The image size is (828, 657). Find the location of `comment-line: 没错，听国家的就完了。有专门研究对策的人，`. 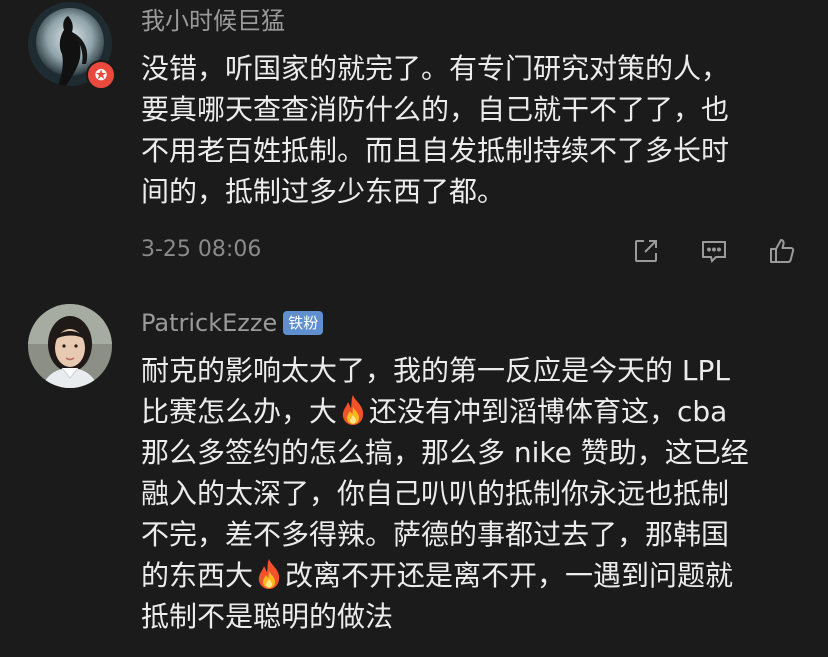

comment-line: 没错，听国家的就完了。有专门研究对策的人， is located at coordinates (435, 68).